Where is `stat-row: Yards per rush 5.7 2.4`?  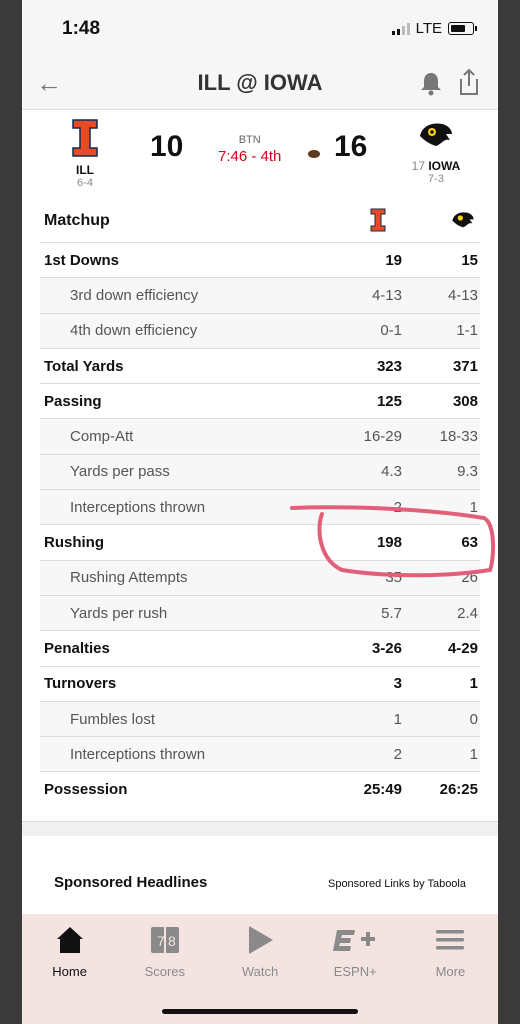
stat-row: Yards per rush 5.7 2.4 is located at coordinates (260, 613).